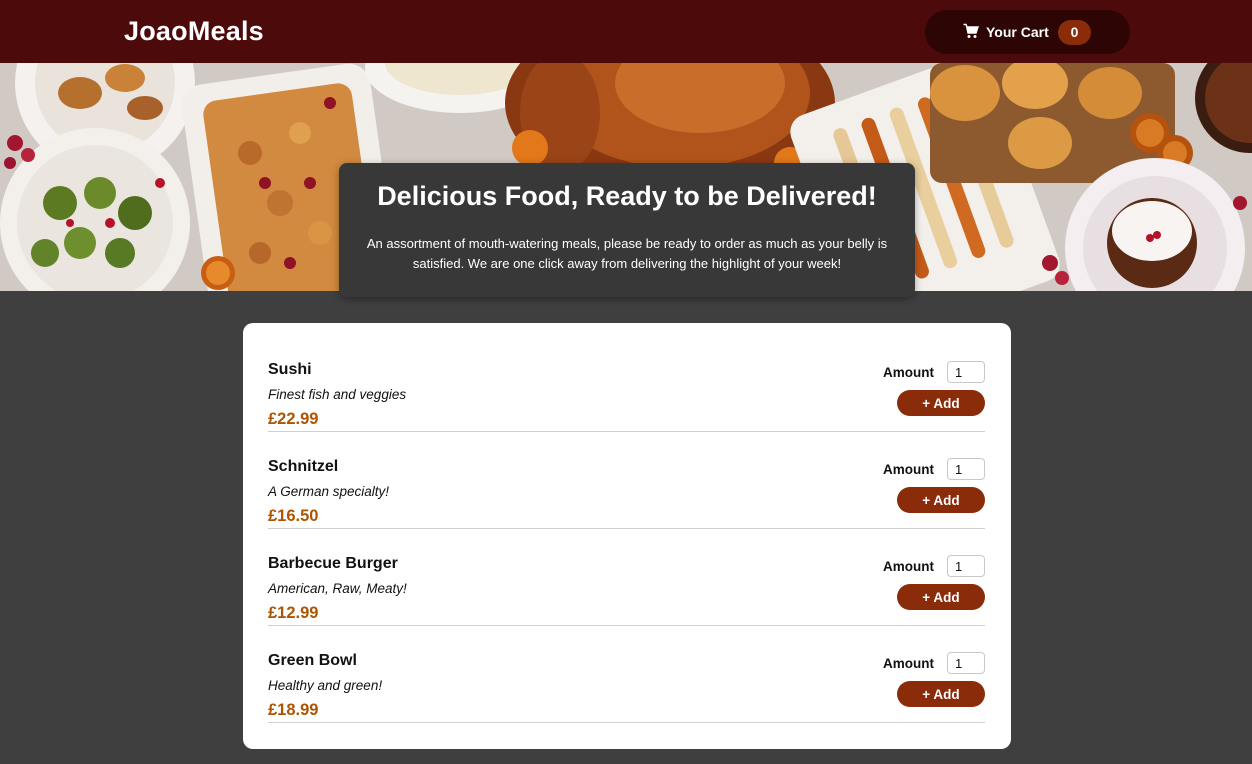  What do you see at coordinates (1017, 32) in the screenshot?
I see `cart-label: Your Cart` at bounding box center [1017, 32].